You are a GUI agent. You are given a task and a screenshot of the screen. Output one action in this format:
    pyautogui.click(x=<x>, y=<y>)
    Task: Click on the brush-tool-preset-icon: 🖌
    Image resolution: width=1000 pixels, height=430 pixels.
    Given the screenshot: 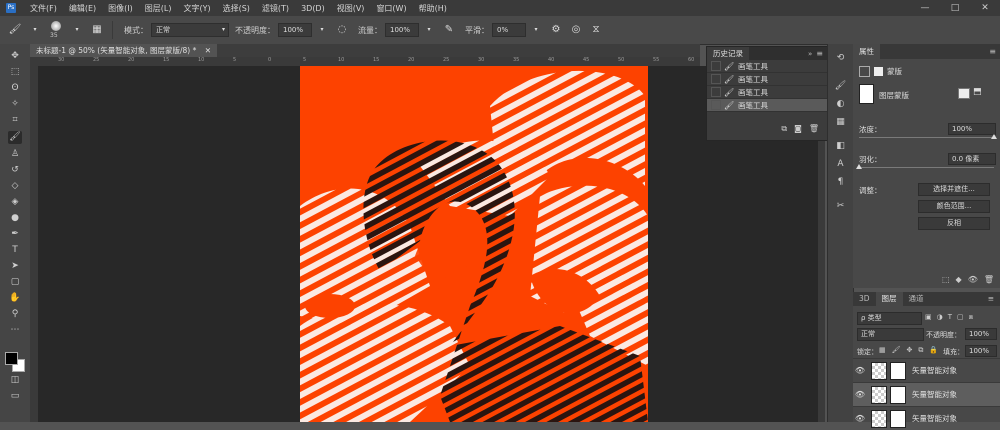 What is the action you would take?
    pyautogui.click(x=15, y=30)
    